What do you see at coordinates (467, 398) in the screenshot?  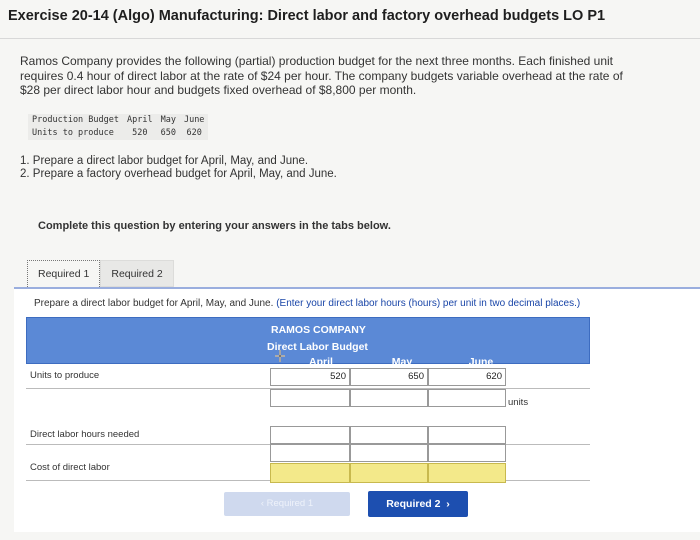 I see `input-hours-per-unit-june` at bounding box center [467, 398].